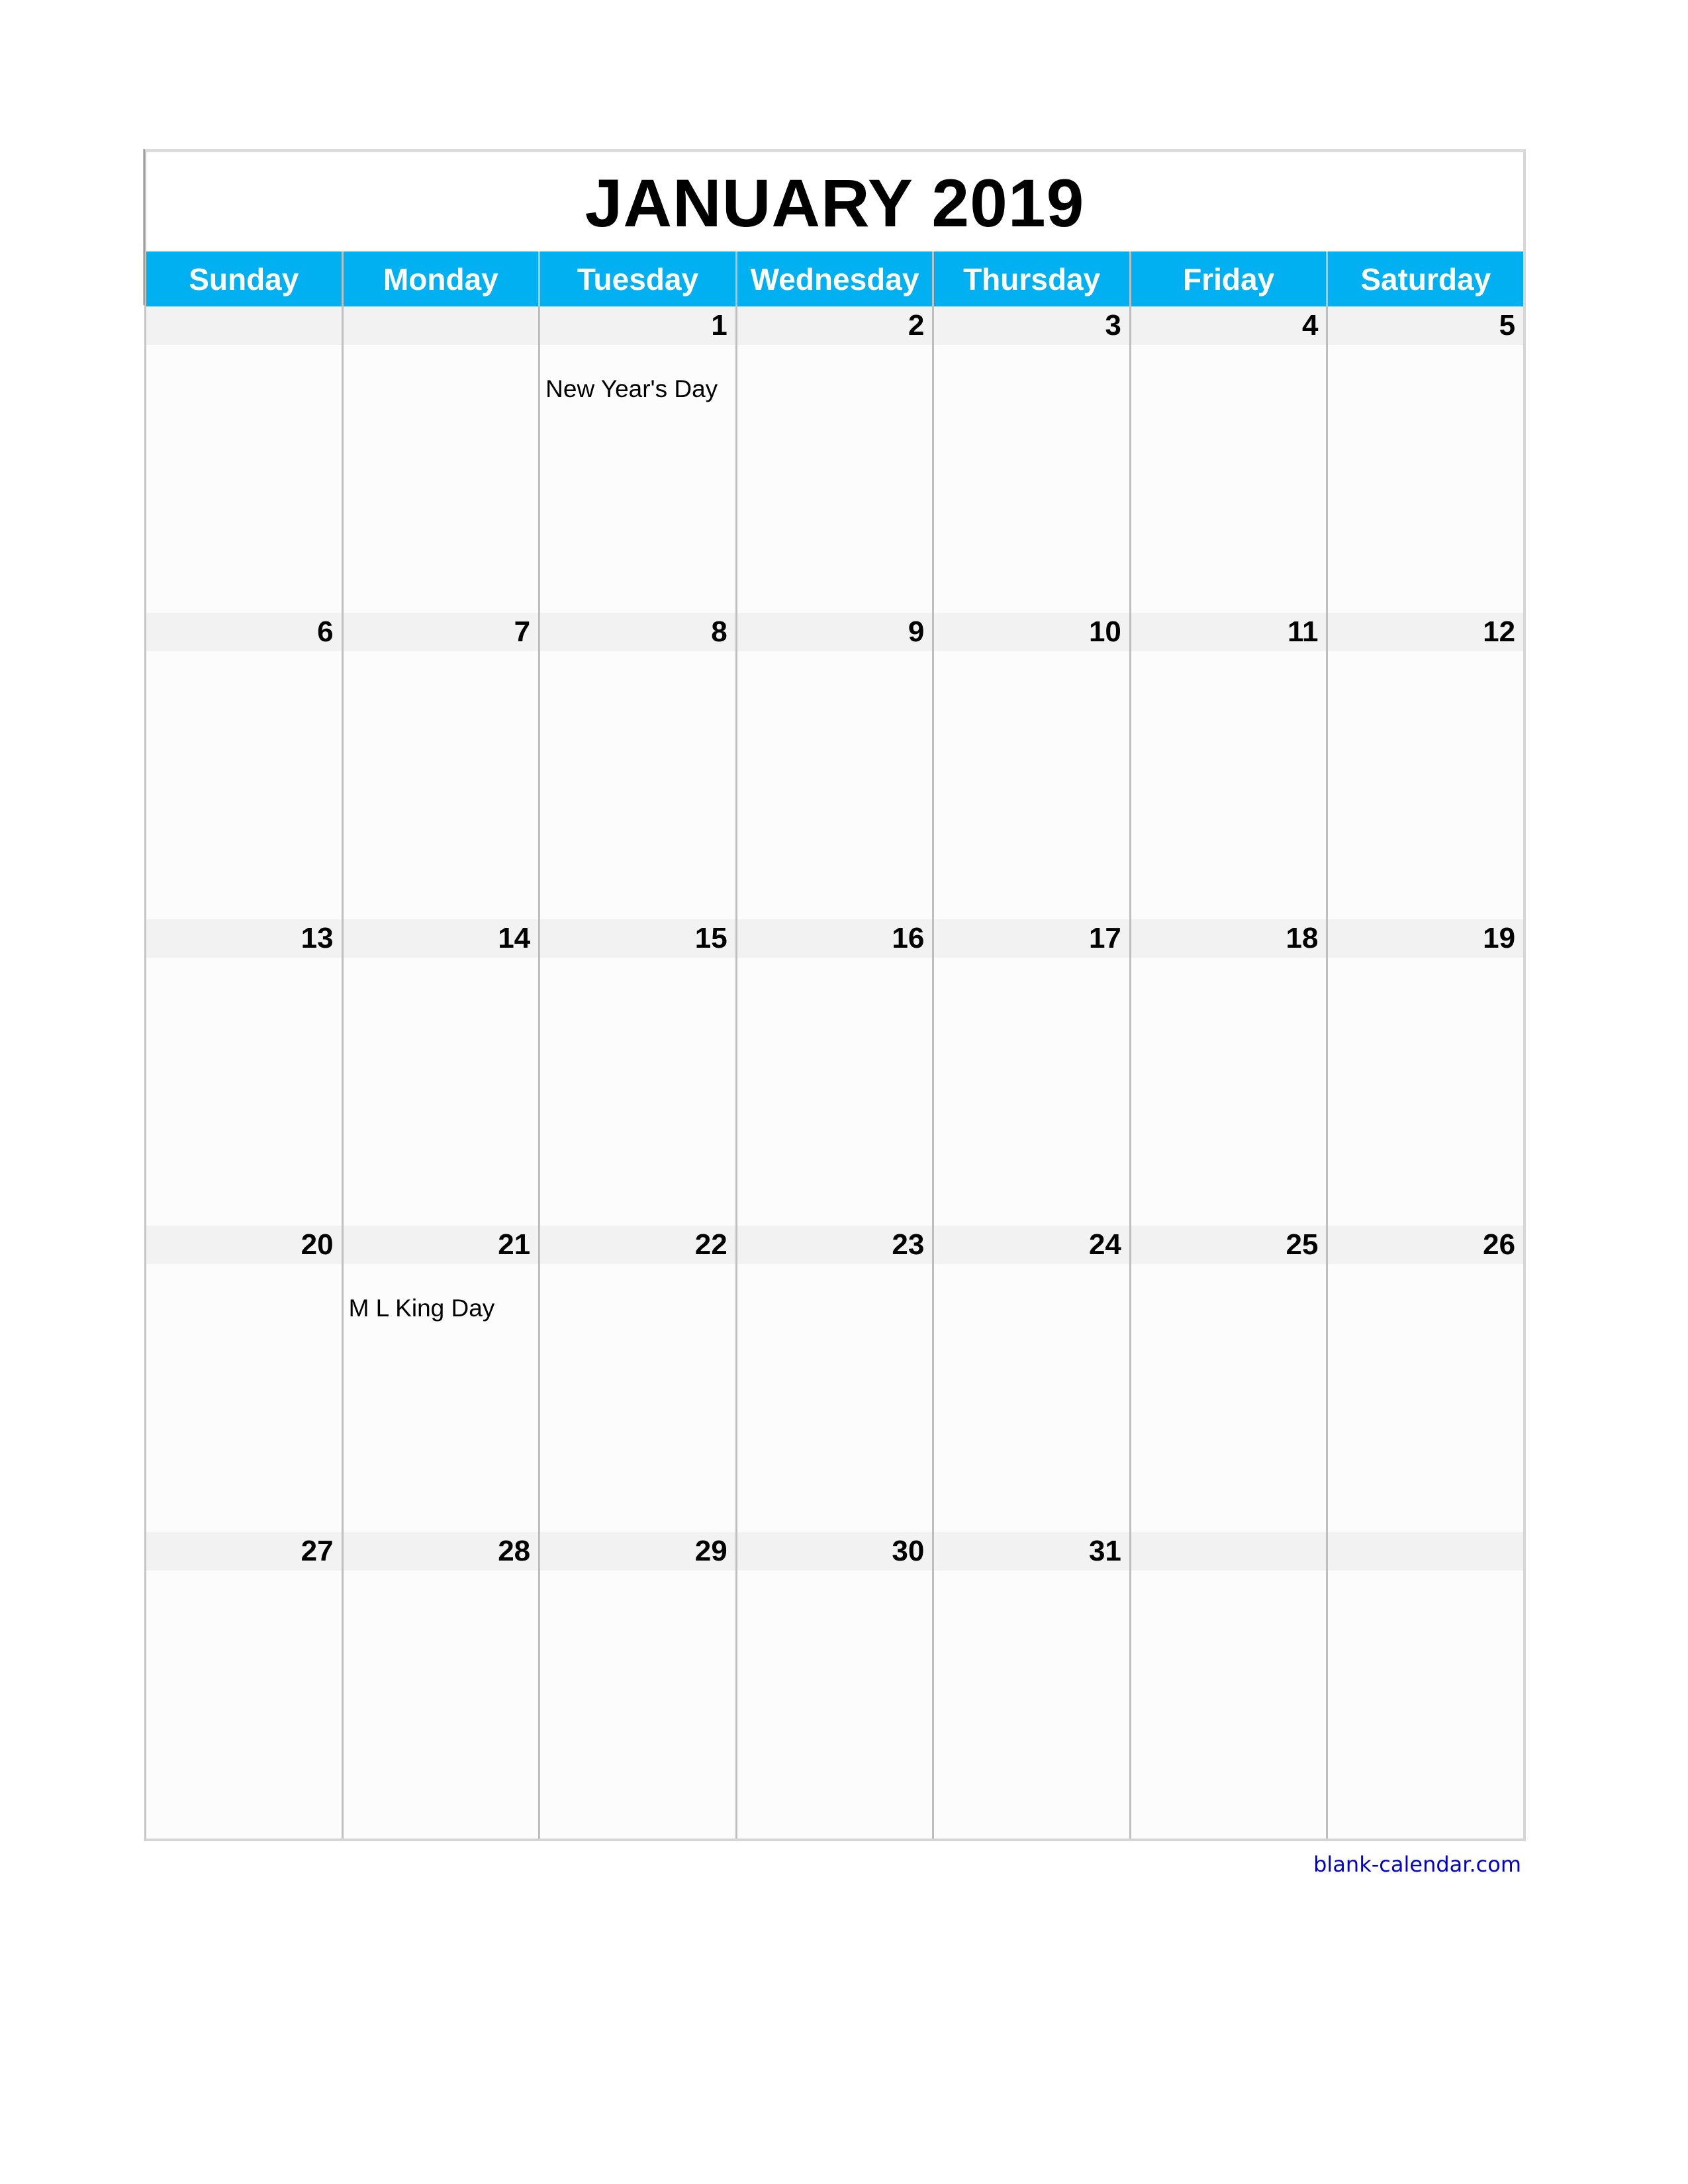 Image resolution: width=1688 pixels, height=2184 pixels. I want to click on holiday-label: M L King Day, so click(421, 1308).